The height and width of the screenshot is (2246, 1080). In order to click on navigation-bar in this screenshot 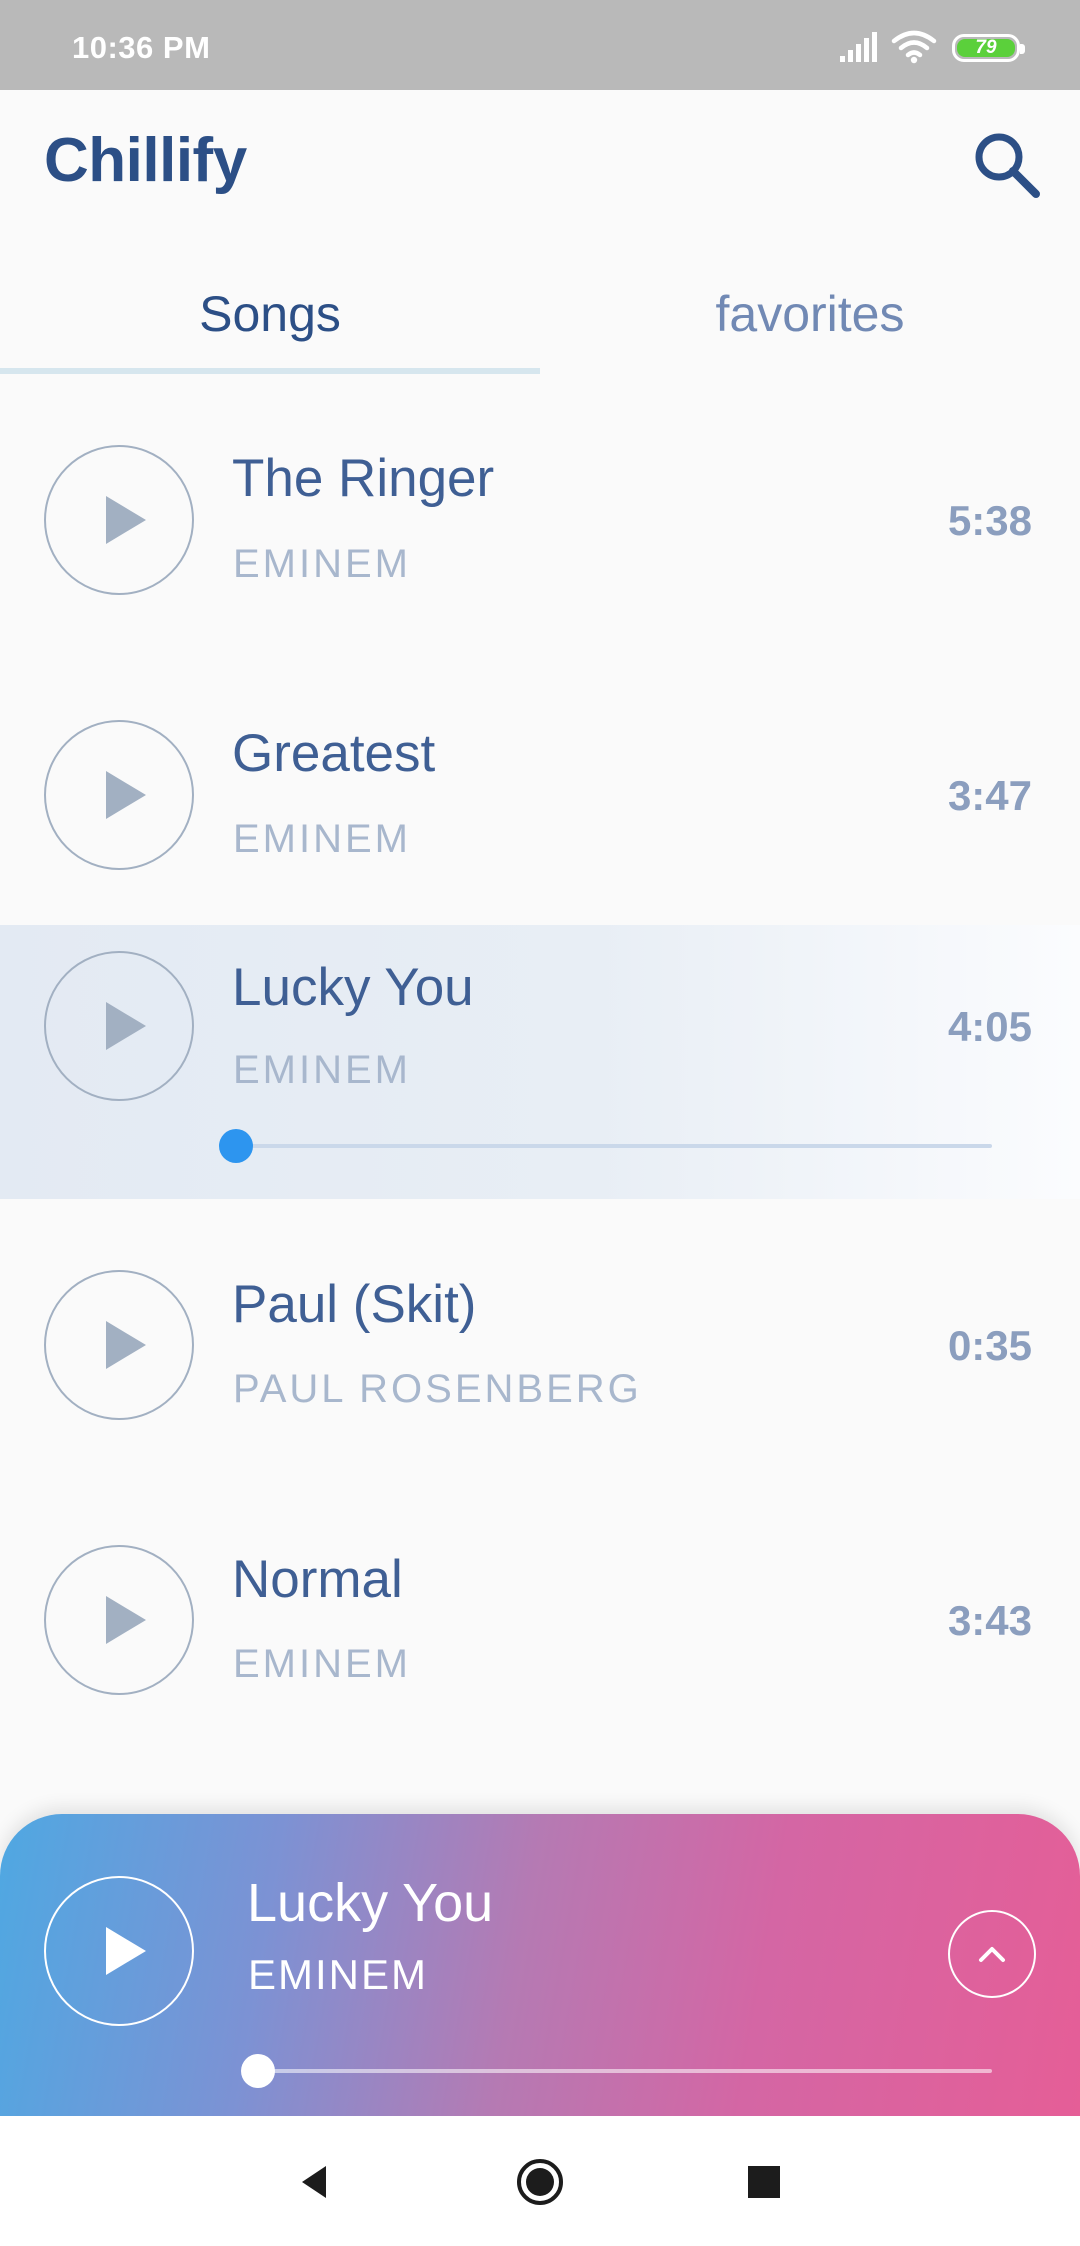, I will do `click(540, 2181)`.